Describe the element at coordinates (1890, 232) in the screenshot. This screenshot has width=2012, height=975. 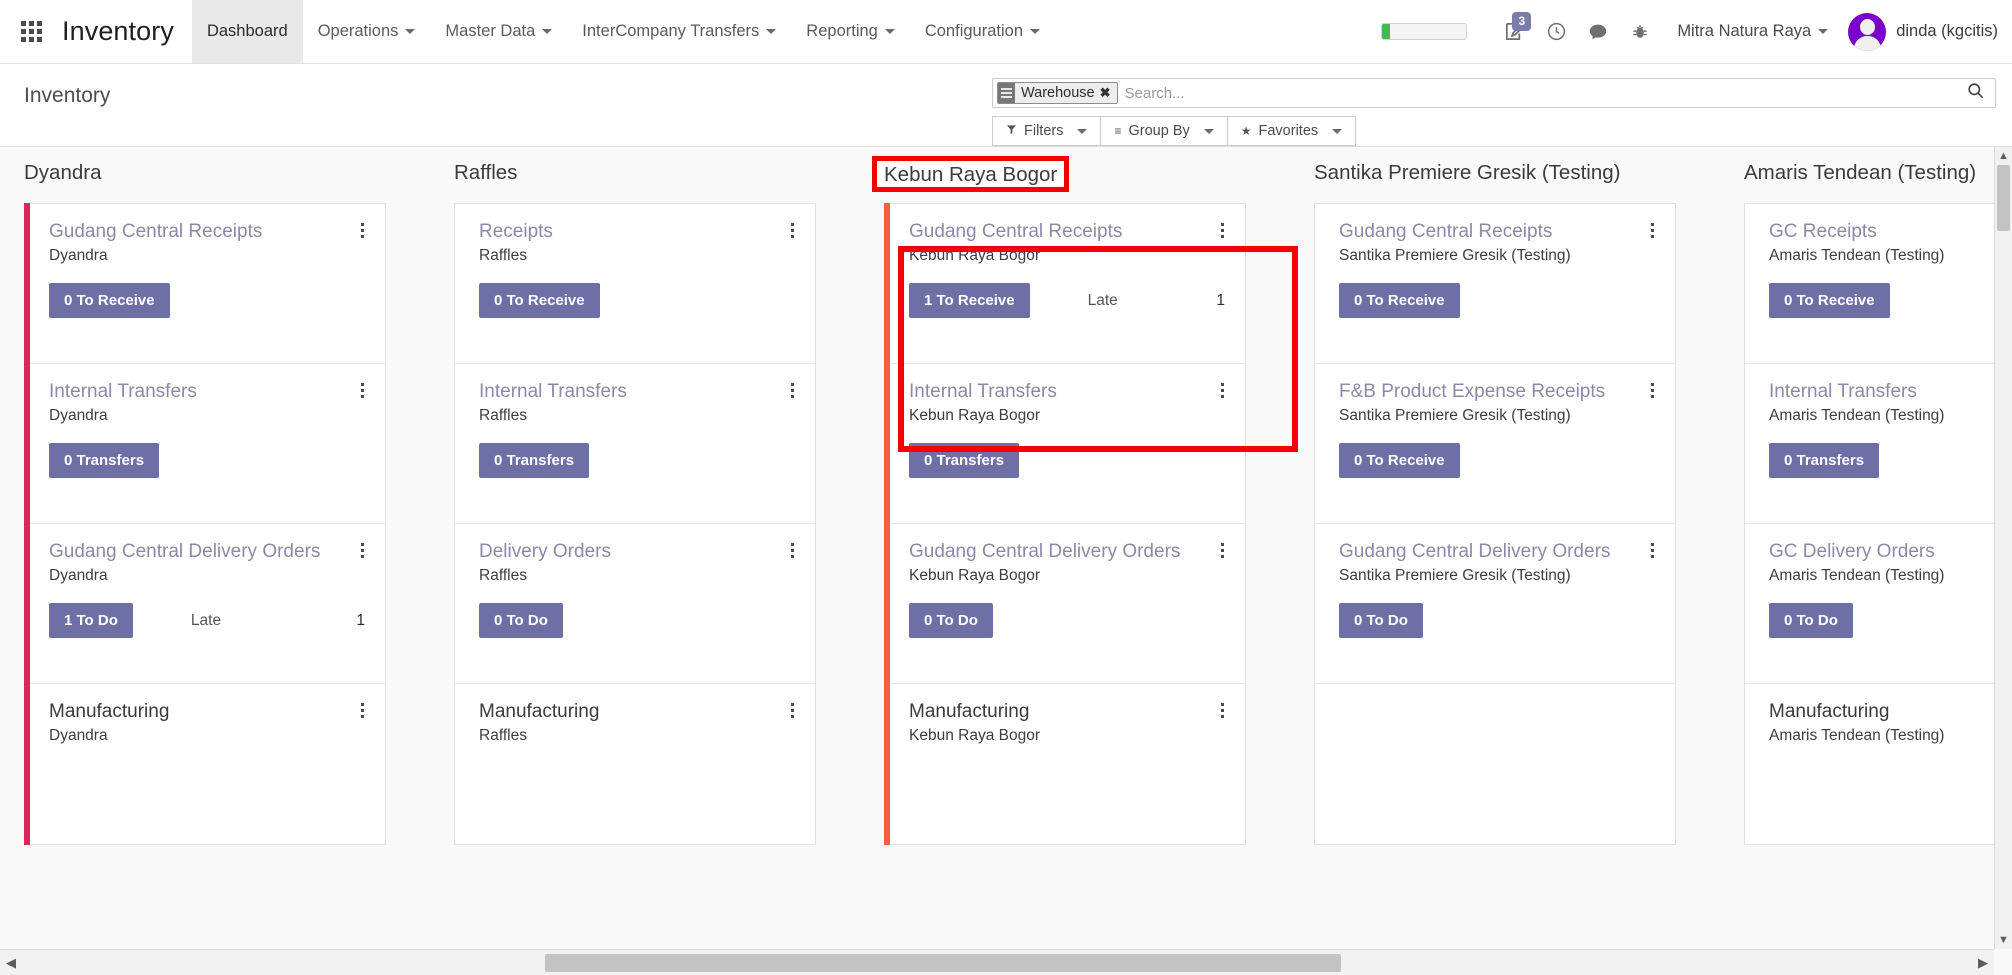
I see `kanban-card-title: GC Receipts` at that location.